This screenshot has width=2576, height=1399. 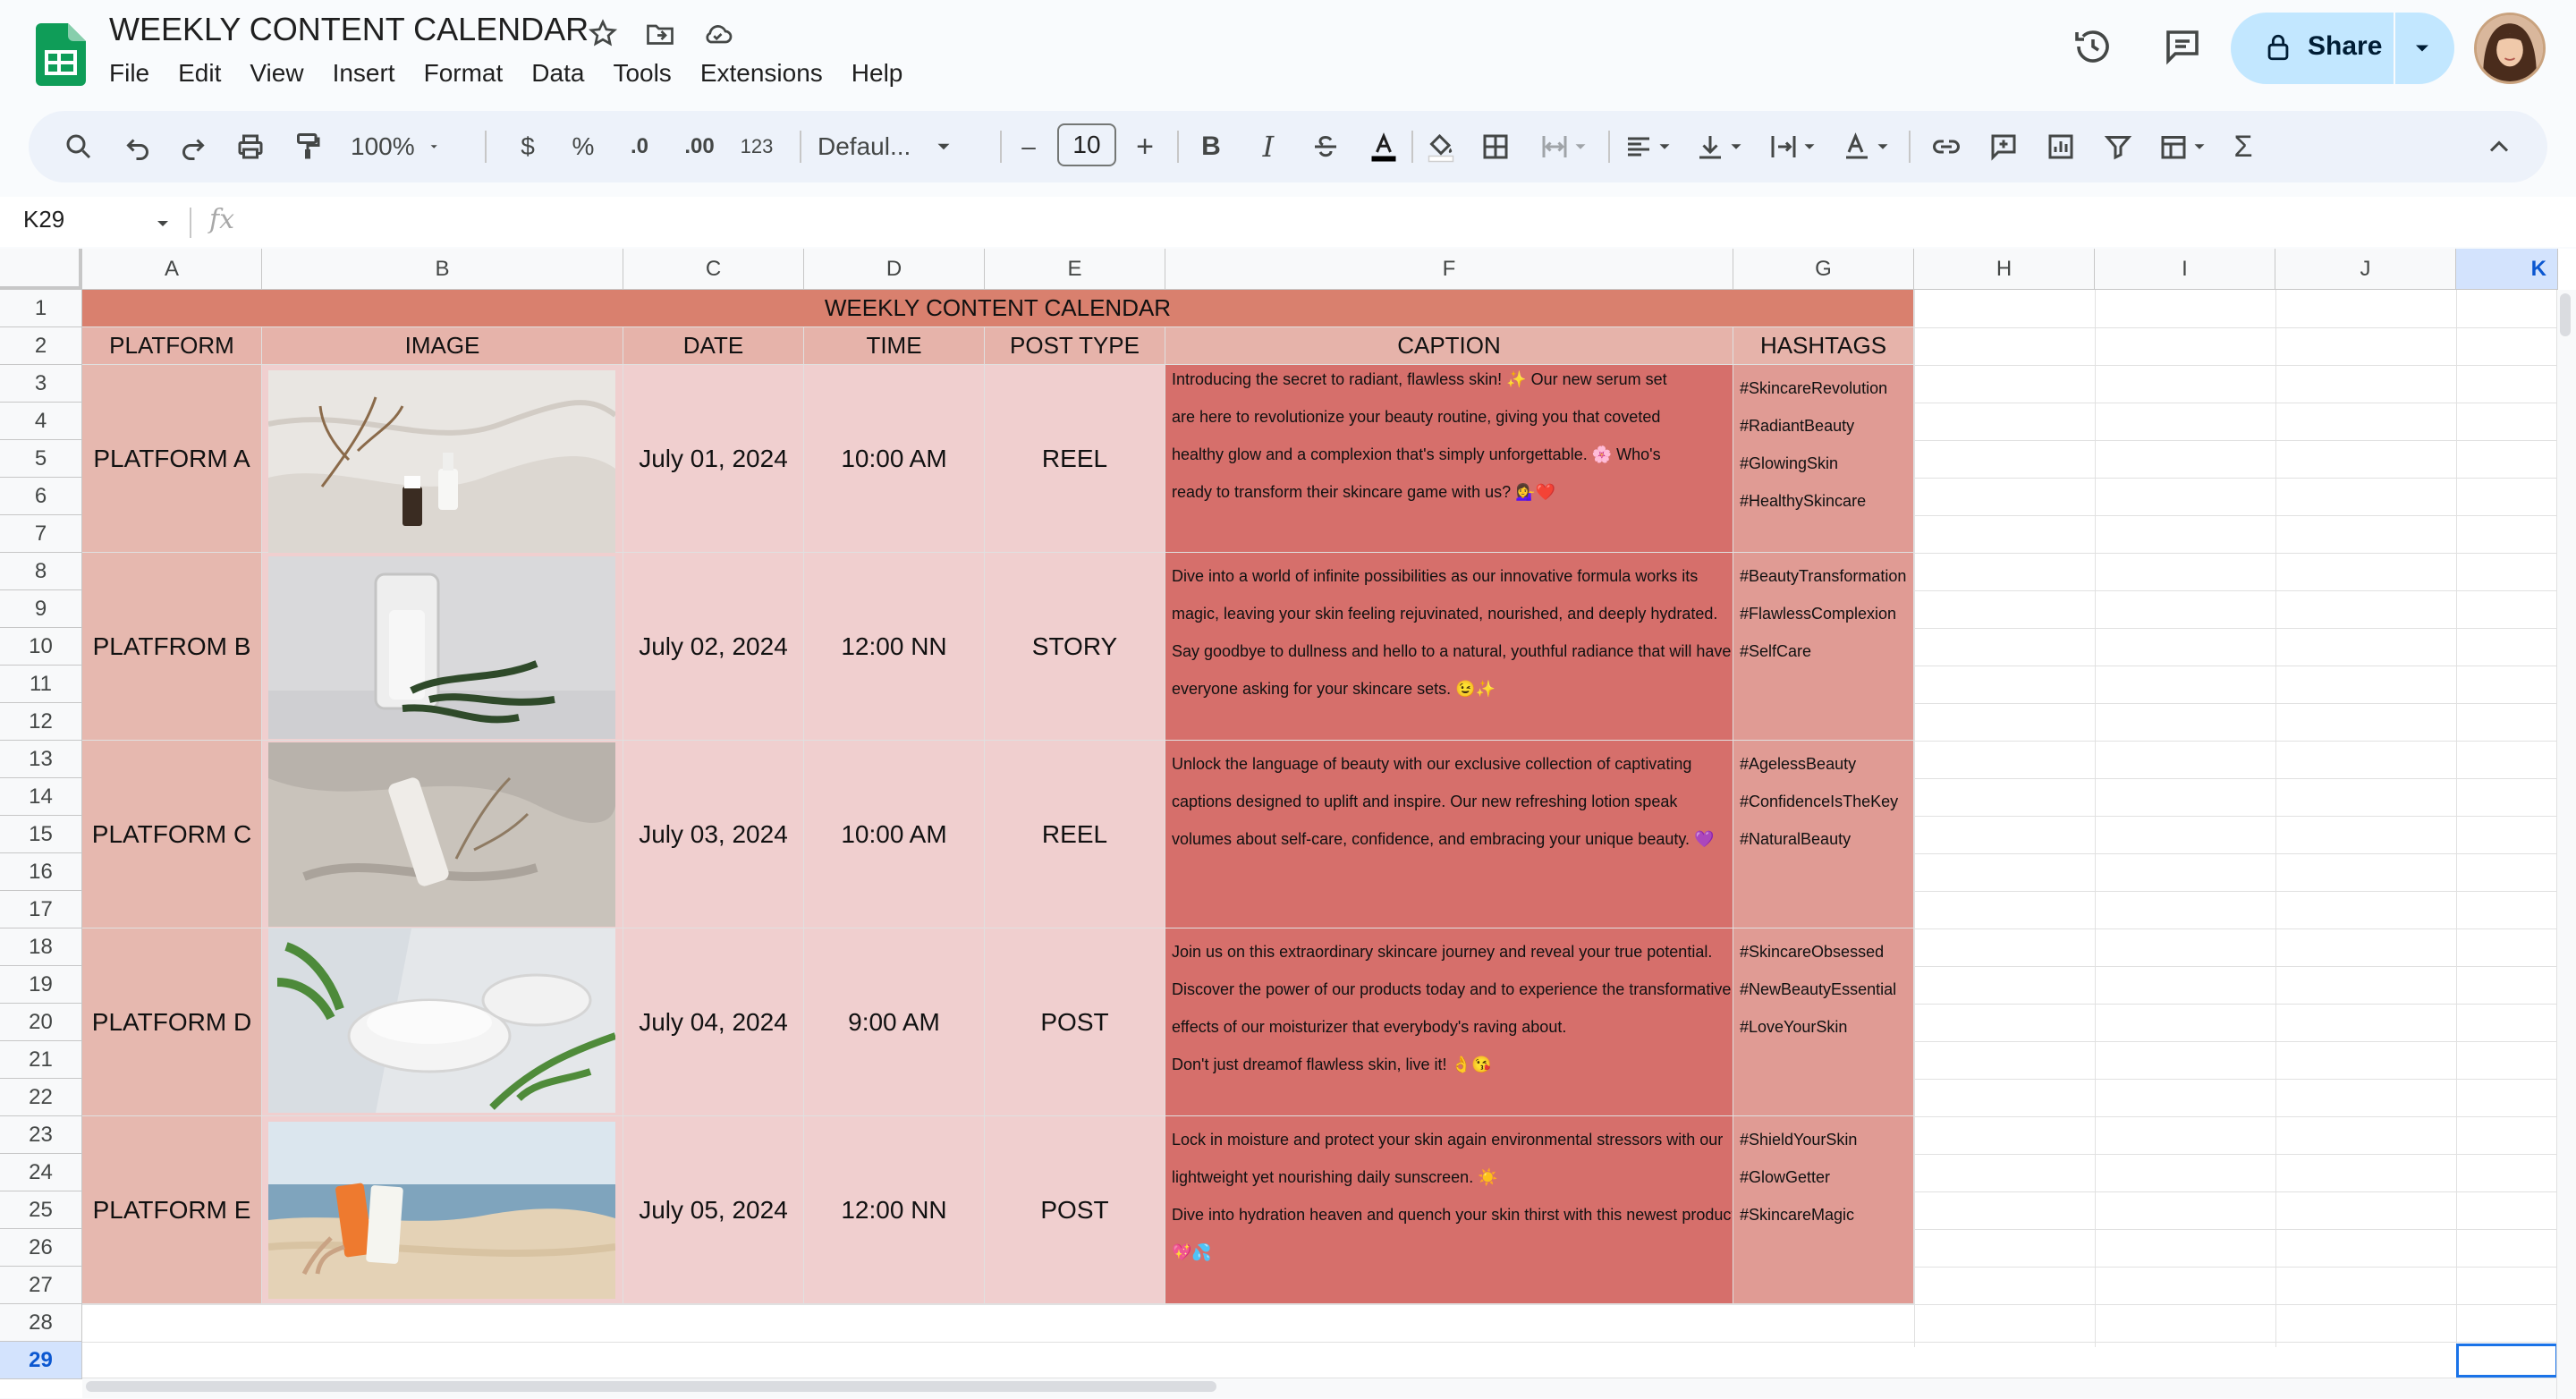 I want to click on share-button: Share, so click(x=2342, y=48).